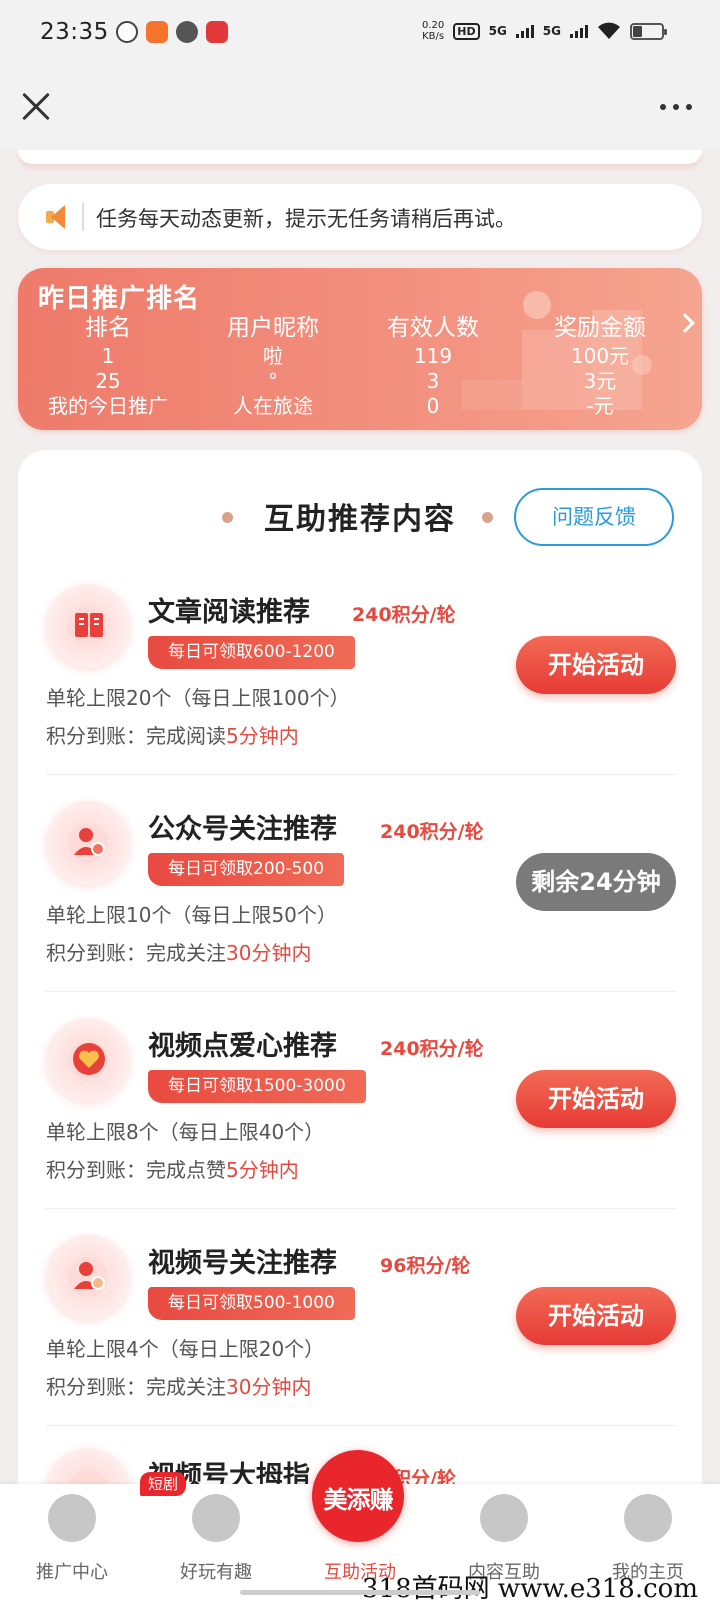 This screenshot has height=1600, width=720. Describe the element at coordinates (88, 626) in the screenshot. I see `book-icon` at that location.